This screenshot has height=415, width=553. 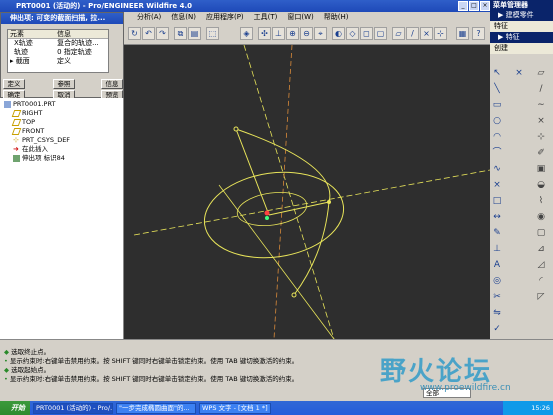 I want to click on point-tool-icon: ×, so click(x=541, y=121).